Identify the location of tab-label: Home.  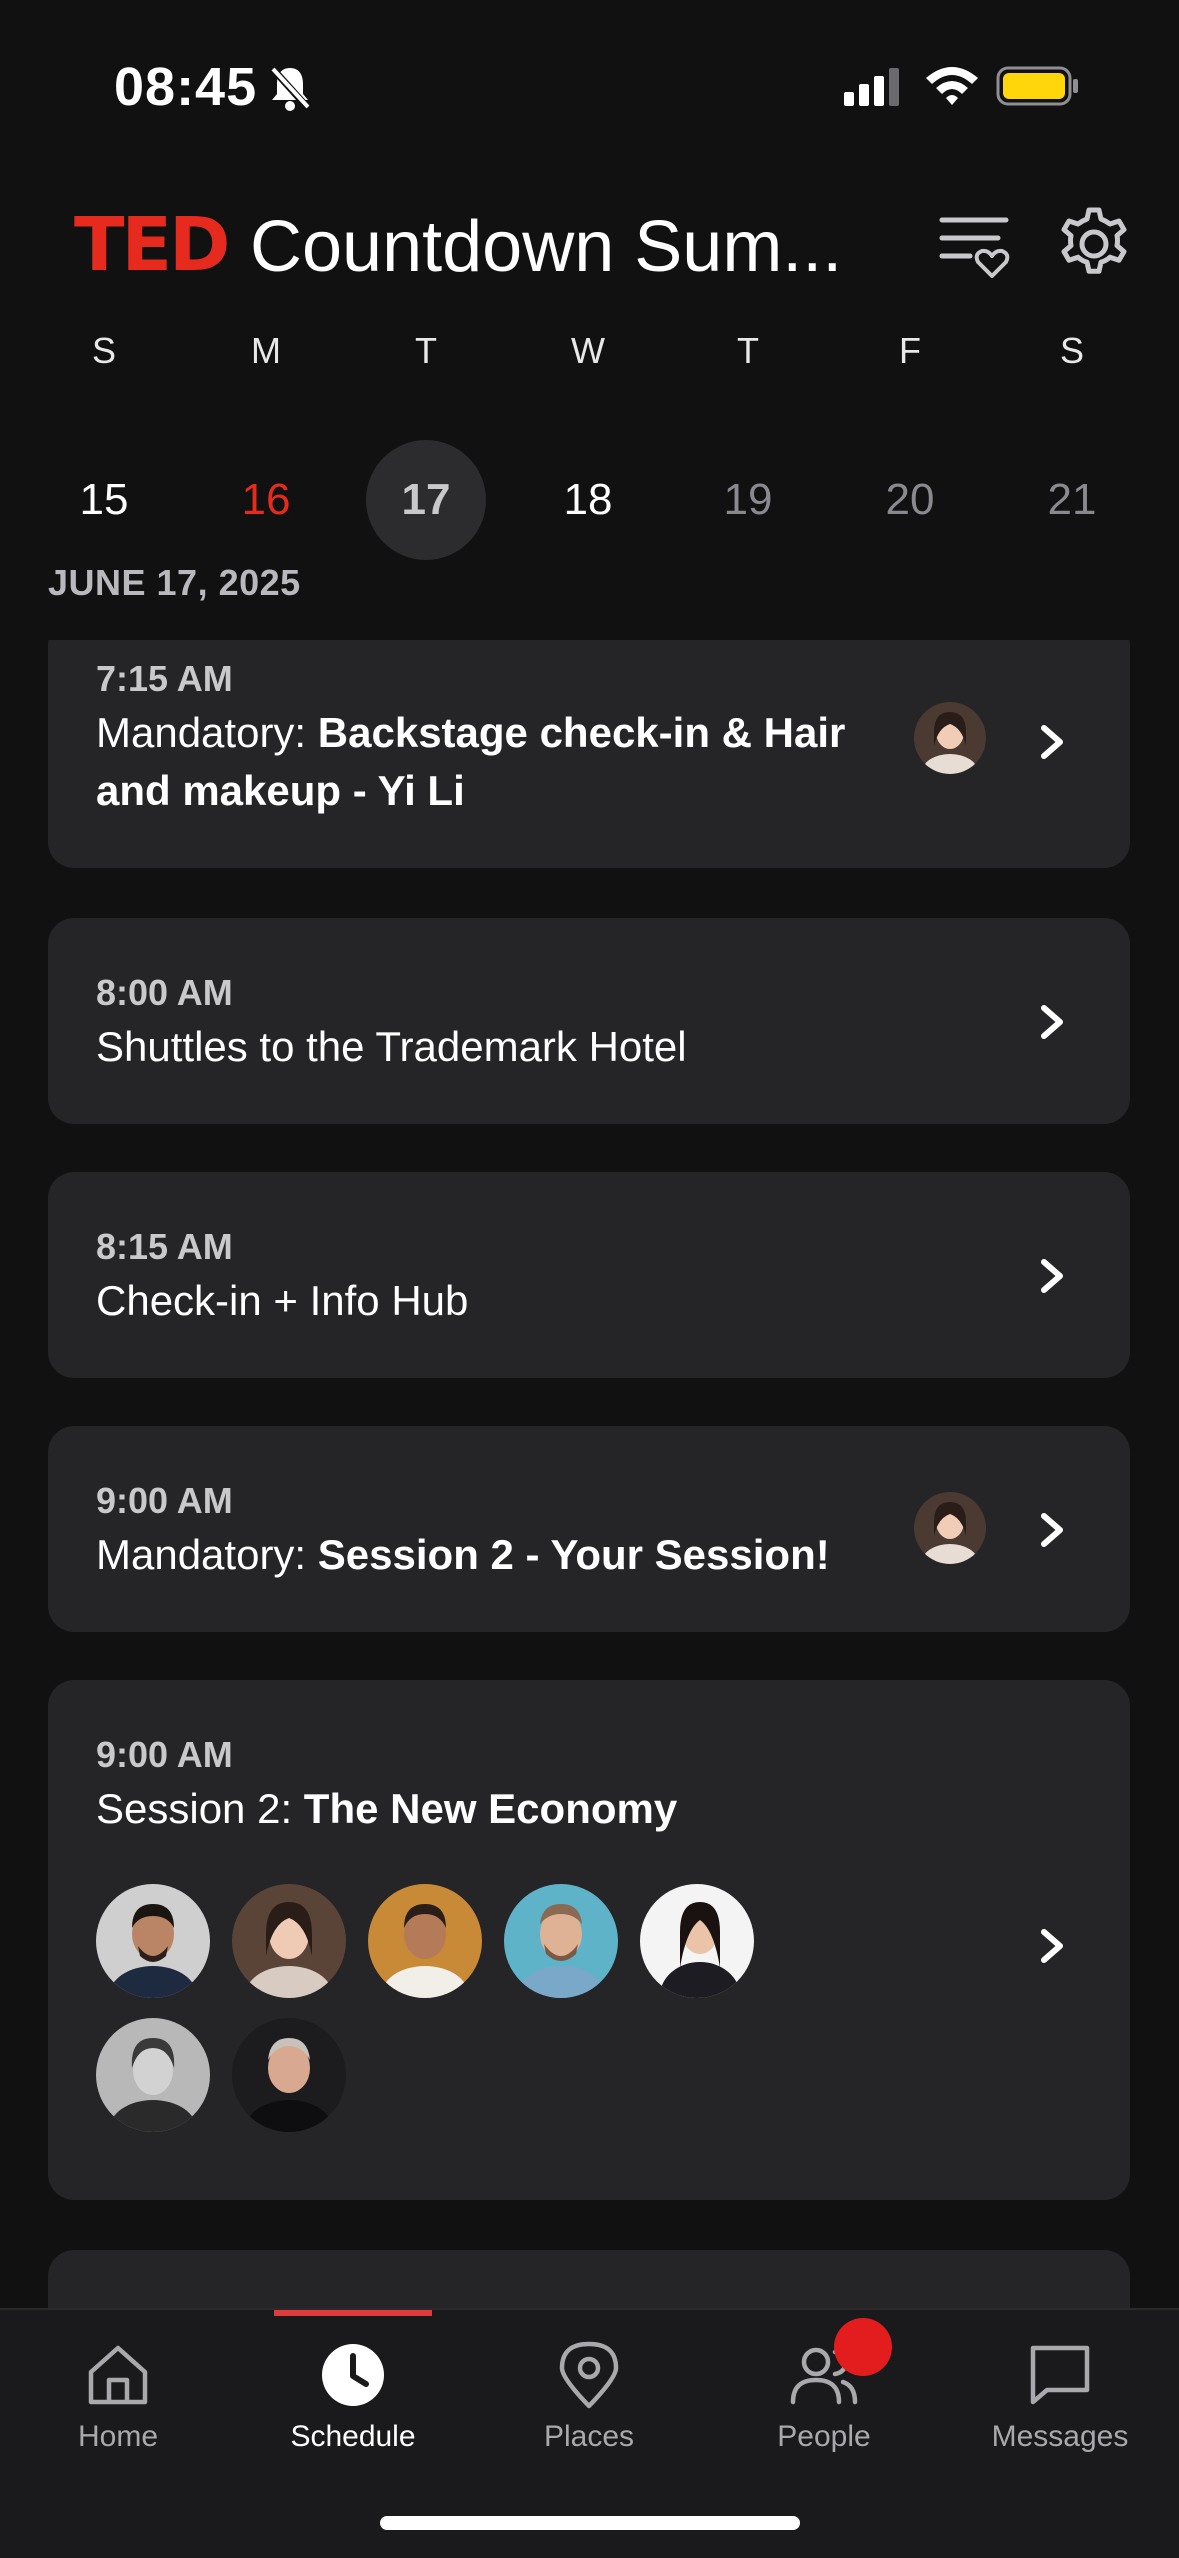
(118, 2436).